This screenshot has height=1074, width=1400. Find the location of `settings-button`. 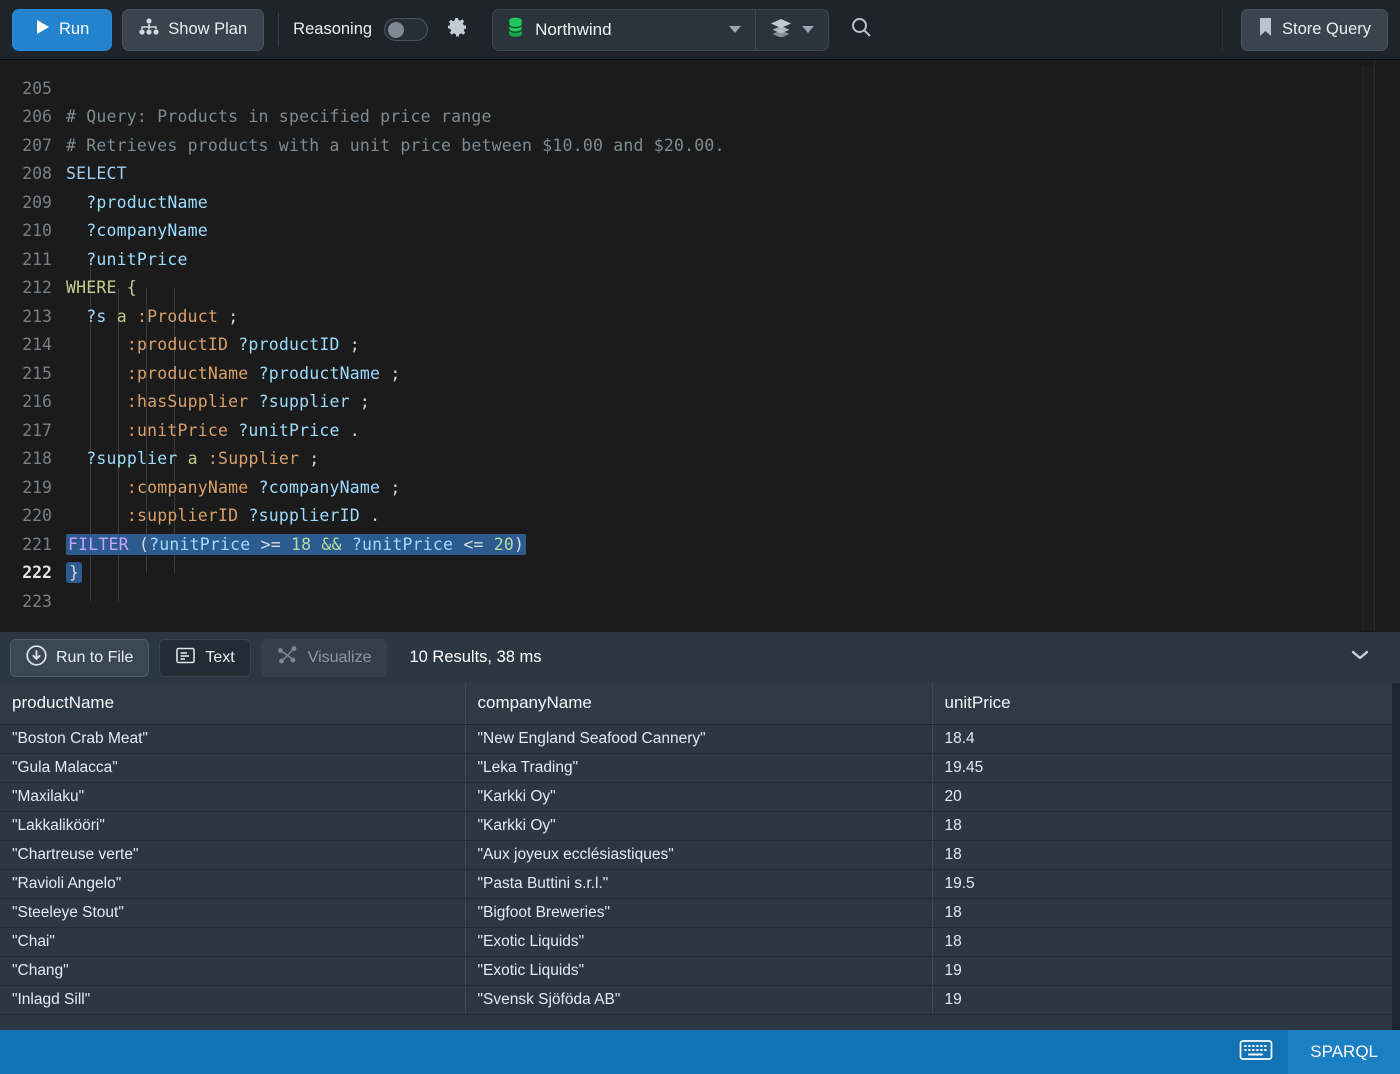

settings-button is located at coordinates (457, 30).